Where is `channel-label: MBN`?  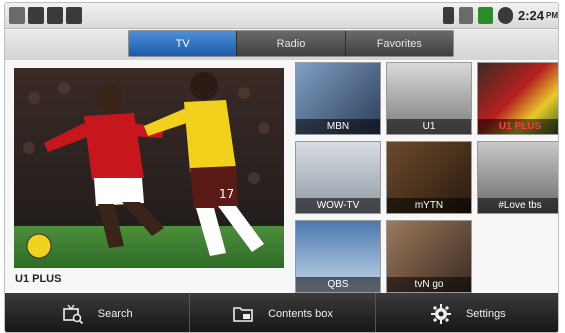
channel-label: MBN is located at coordinates (338, 126).